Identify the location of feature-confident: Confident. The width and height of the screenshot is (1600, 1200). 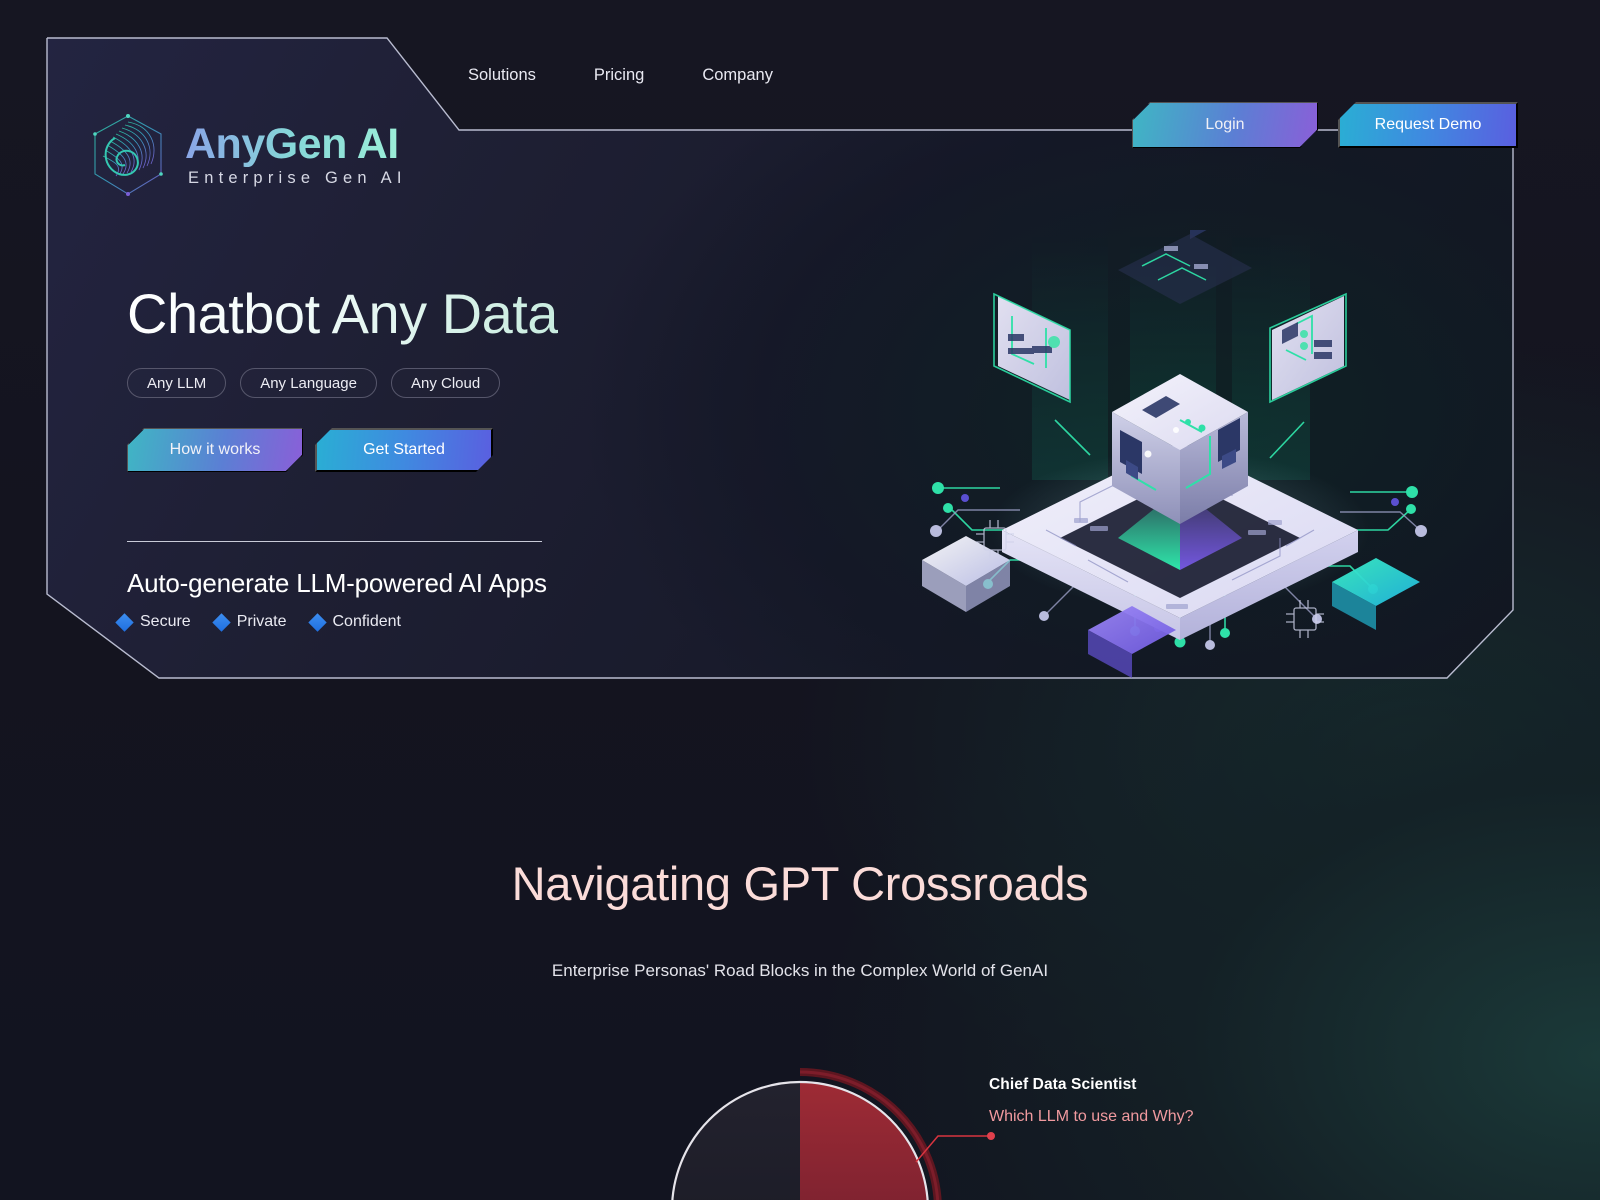
(354, 622).